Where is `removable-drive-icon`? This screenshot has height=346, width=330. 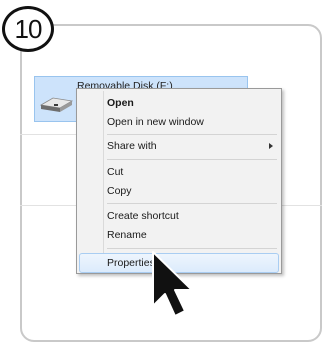 removable-drive-icon is located at coordinates (56, 106).